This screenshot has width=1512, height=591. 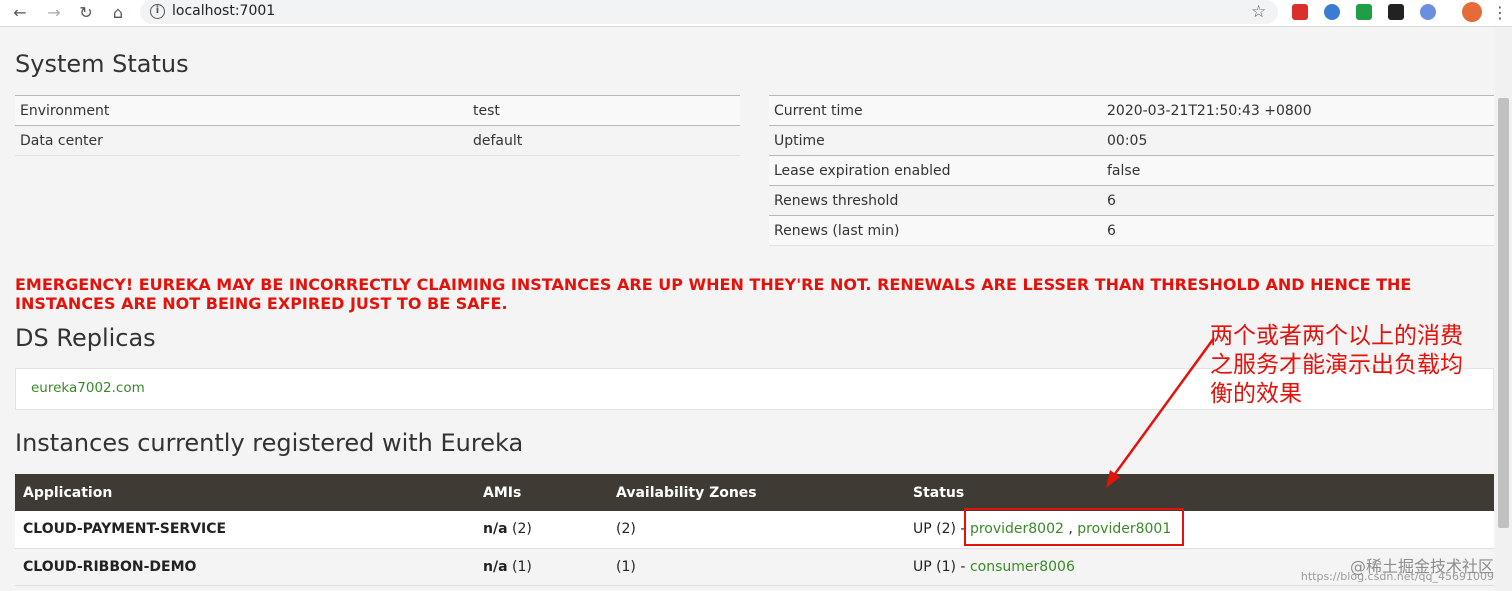 I want to click on watermark-url: https://blog.csdn.net/qq_45691009, so click(x=1397, y=576).